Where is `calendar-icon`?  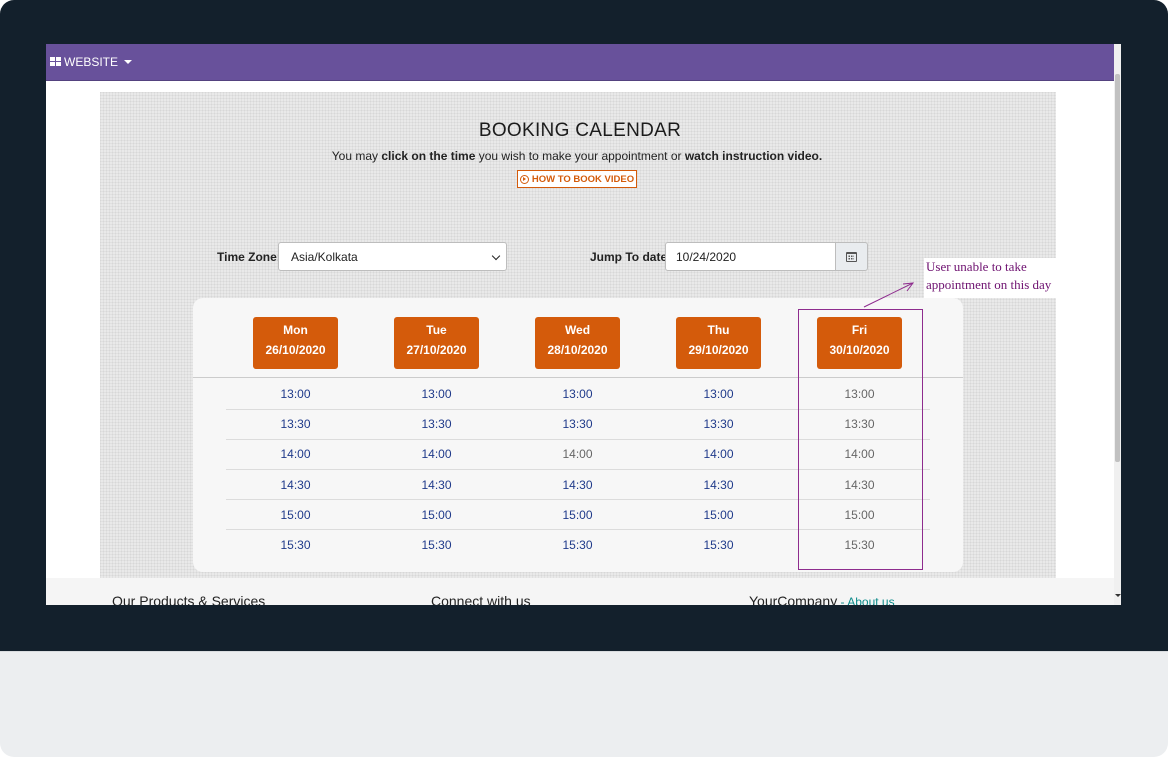 calendar-icon is located at coordinates (851, 256).